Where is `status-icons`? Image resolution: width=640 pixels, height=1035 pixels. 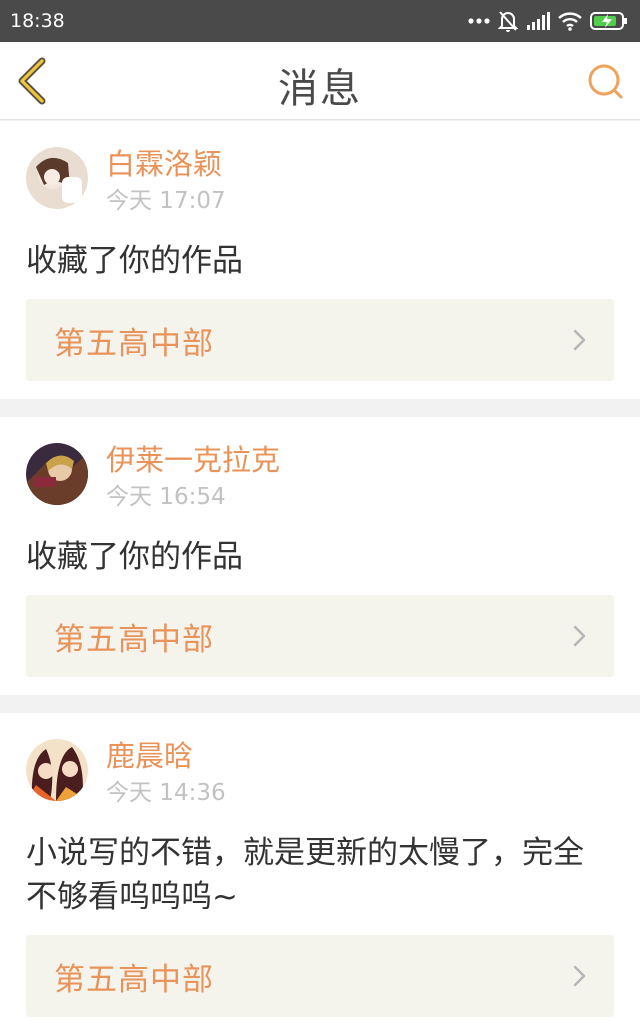
status-icons is located at coordinates (548, 21).